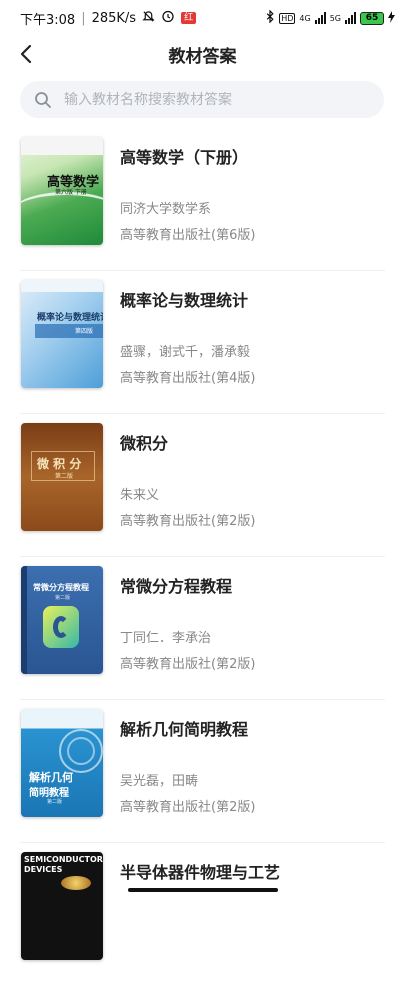 This screenshot has width=405, height=986. What do you see at coordinates (252, 336) in the screenshot?
I see `book-info: 概率论与数理统计 盛骤，谢式千，潘承毅 高等教育出版社(第4版)` at bounding box center [252, 336].